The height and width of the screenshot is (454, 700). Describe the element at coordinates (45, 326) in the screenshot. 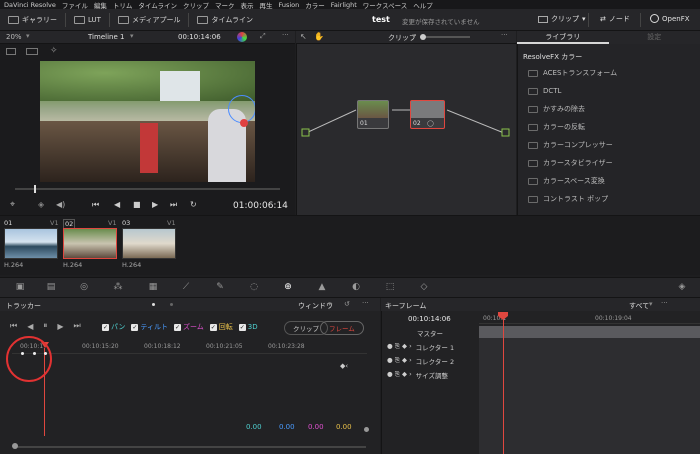

I see `pause-icon: ⏸` at that location.